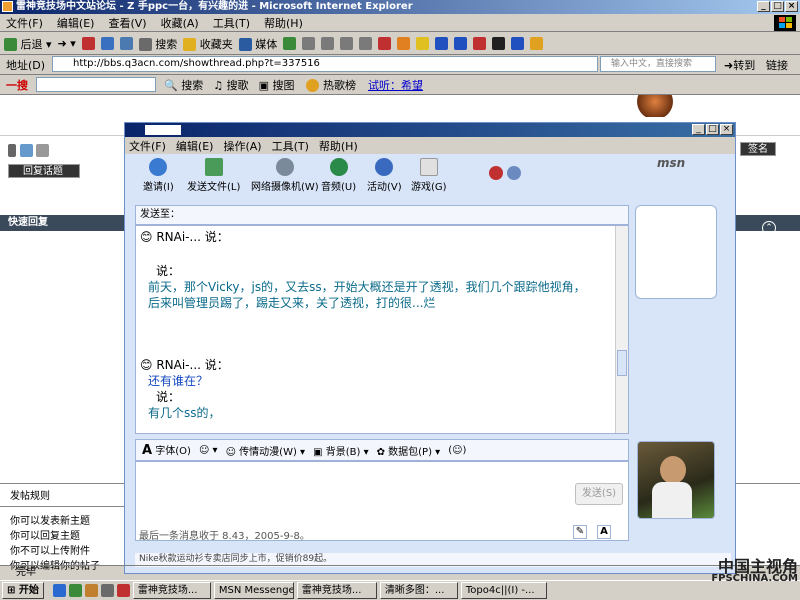 This screenshot has height=600, width=800. What do you see at coordinates (12, 150) in the screenshot?
I see `lock-icon` at bounding box center [12, 150].